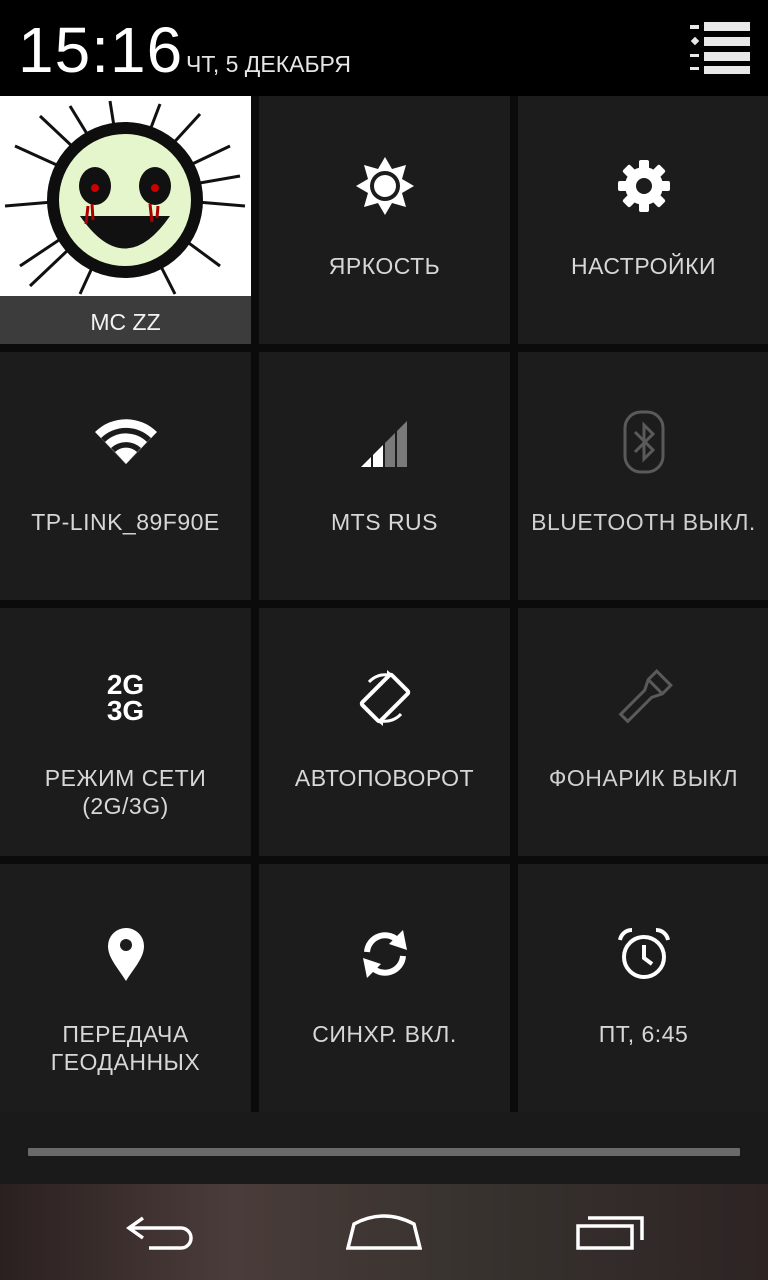 The width and height of the screenshot is (768, 1280). I want to click on network-mode-label-line2: (2G/3G), so click(125, 806).